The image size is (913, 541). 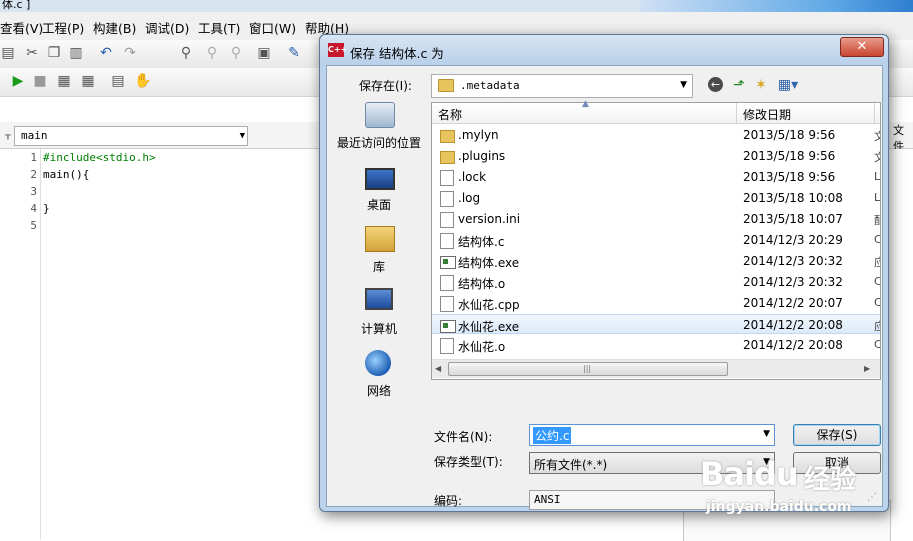 I want to click on menu-debug: 调试(D), so click(x=167, y=27).